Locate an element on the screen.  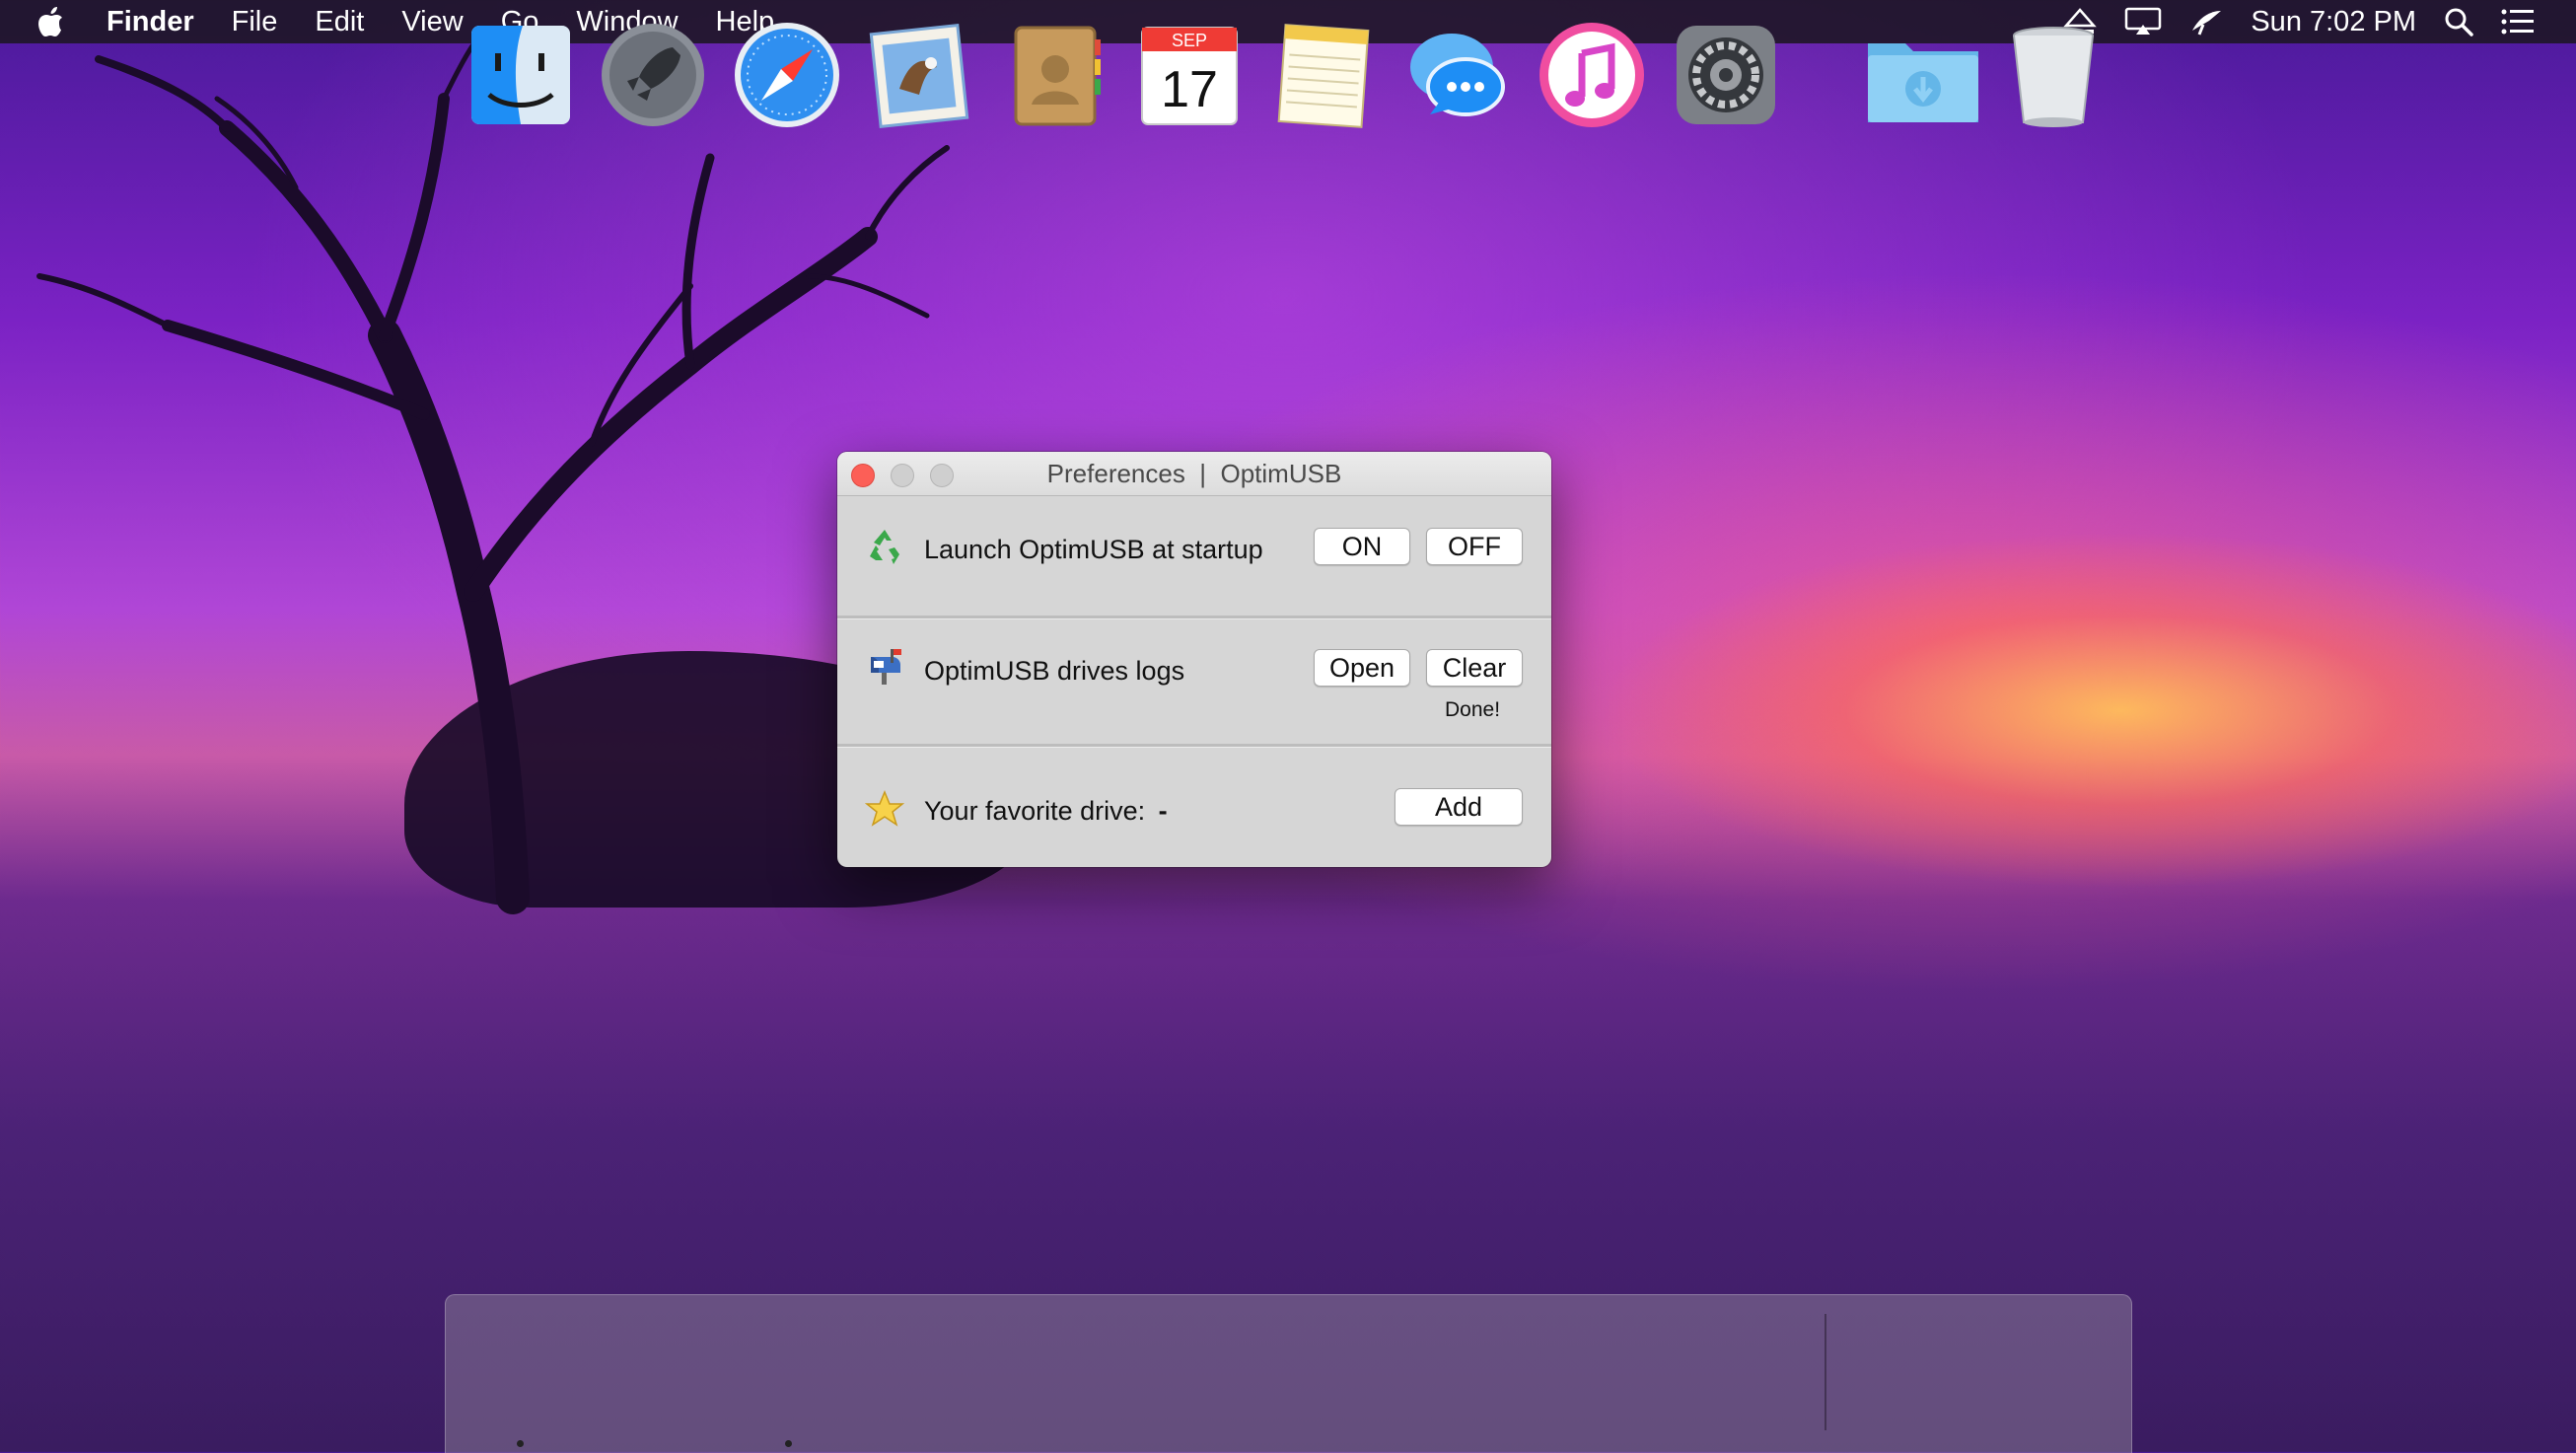
favorite-drive-add-button: Add is located at coordinates (1459, 807).